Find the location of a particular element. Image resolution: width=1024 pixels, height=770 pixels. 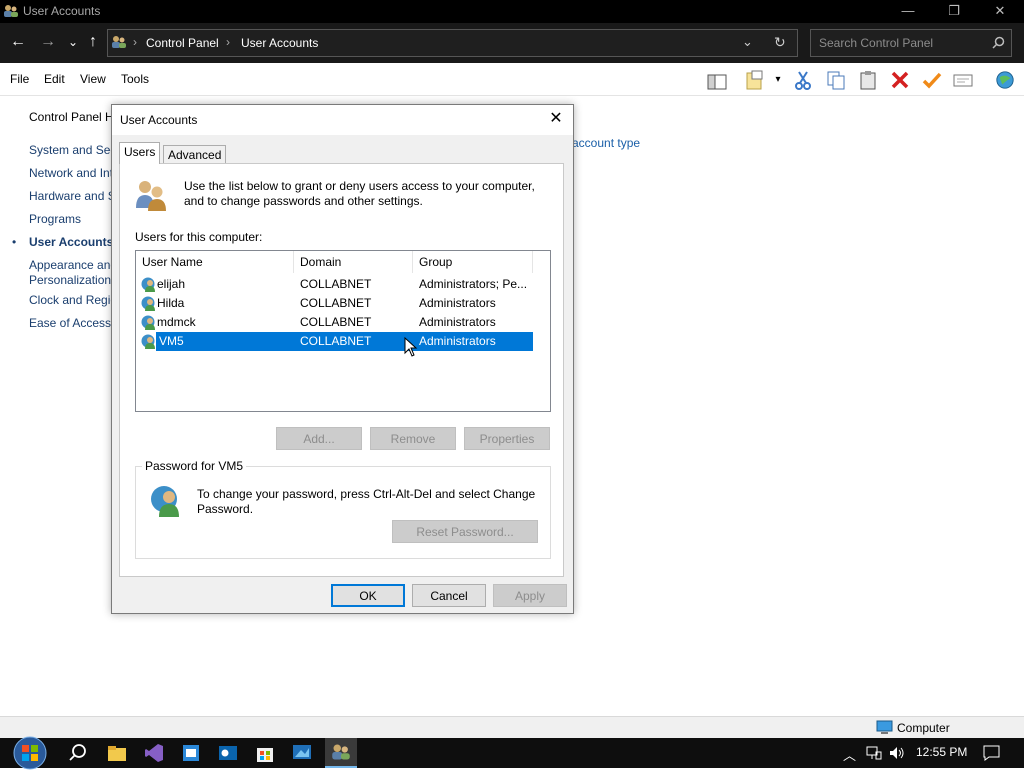

password-group-label: Password for VM5 is located at coordinates (194, 466).